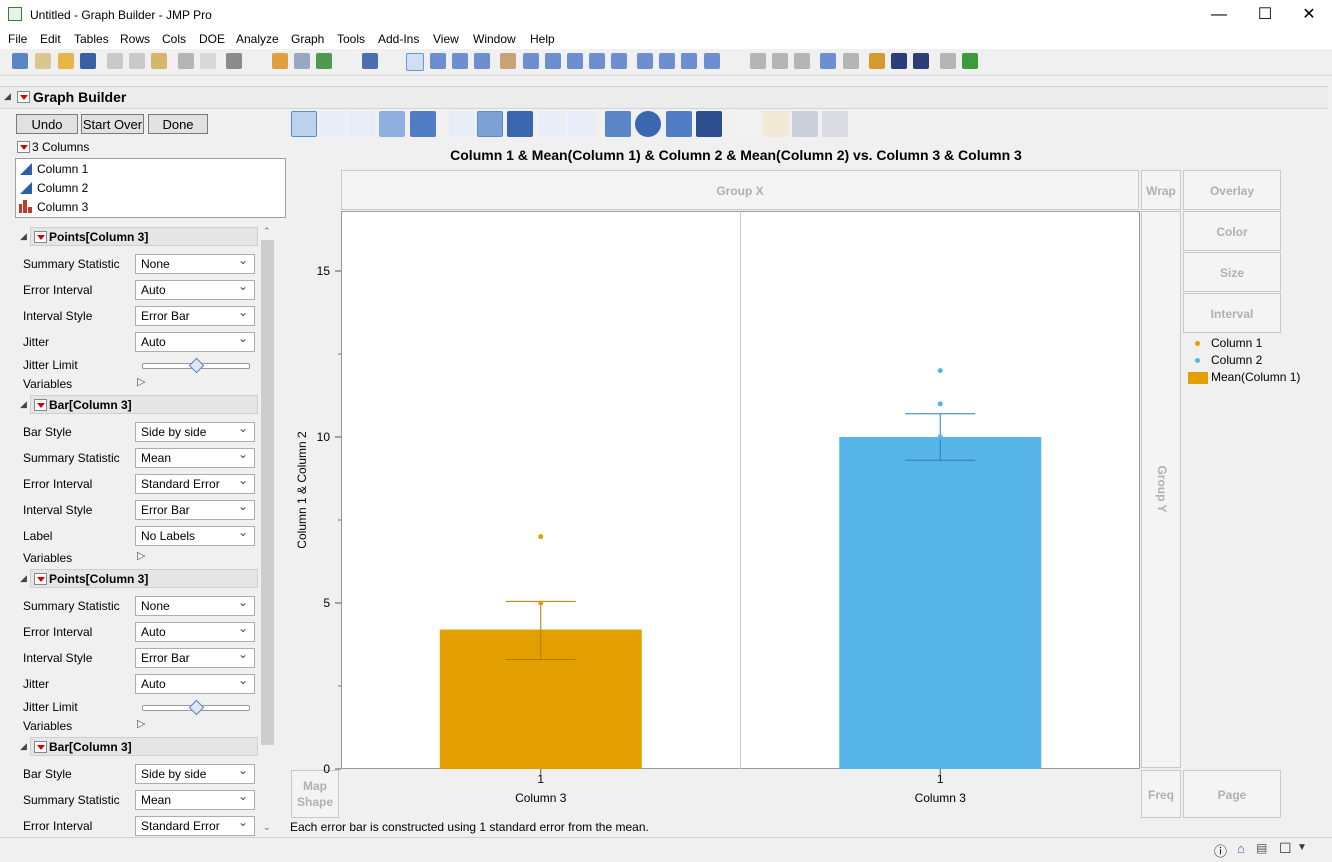 This screenshot has height=862, width=1332. What do you see at coordinates (1261, 848) in the screenshot?
I see `window-list-icon: ▤` at bounding box center [1261, 848].